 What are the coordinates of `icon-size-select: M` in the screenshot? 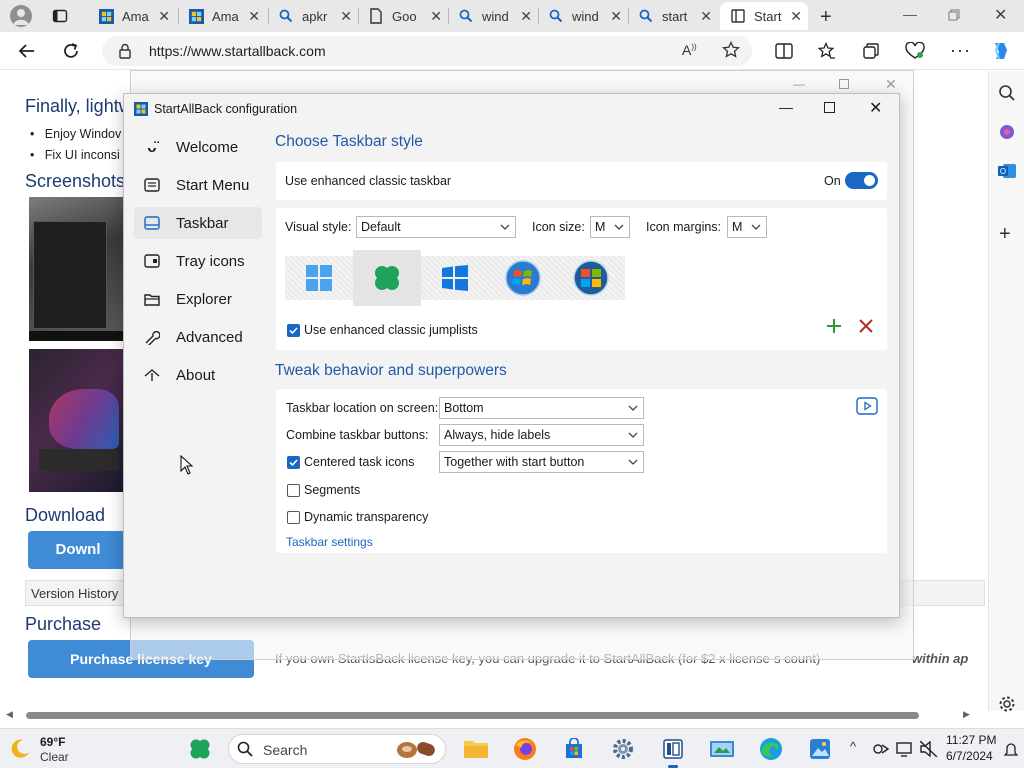 It's located at (610, 227).